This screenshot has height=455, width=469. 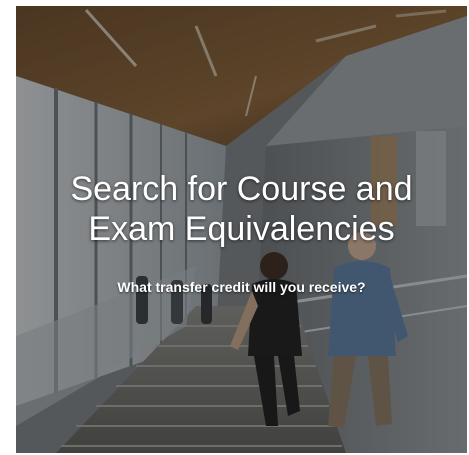 What do you see at coordinates (241, 189) in the screenshot?
I see `promo-headline-line-1: Search for Course and` at bounding box center [241, 189].